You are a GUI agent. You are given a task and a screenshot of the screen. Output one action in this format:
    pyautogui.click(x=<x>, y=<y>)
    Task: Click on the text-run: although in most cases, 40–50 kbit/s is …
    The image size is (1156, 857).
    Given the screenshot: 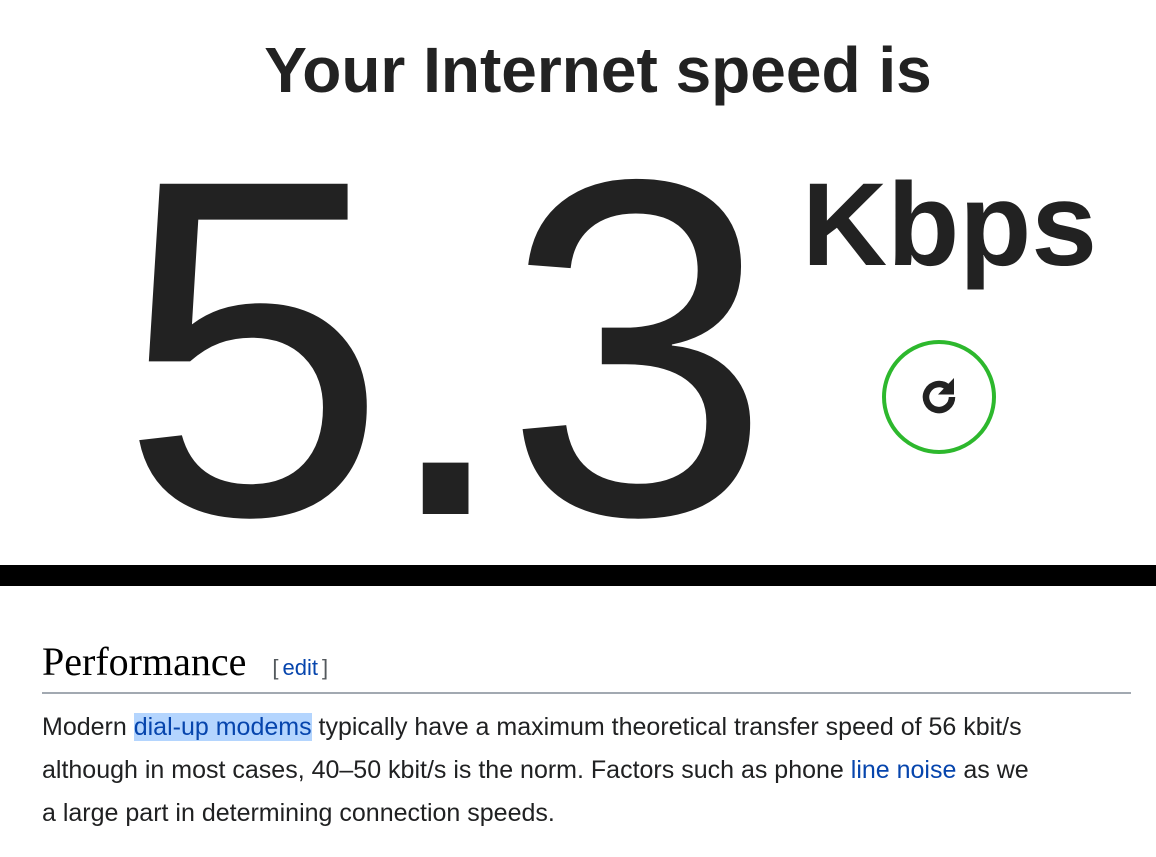 What is the action you would take?
    pyautogui.click(x=446, y=770)
    